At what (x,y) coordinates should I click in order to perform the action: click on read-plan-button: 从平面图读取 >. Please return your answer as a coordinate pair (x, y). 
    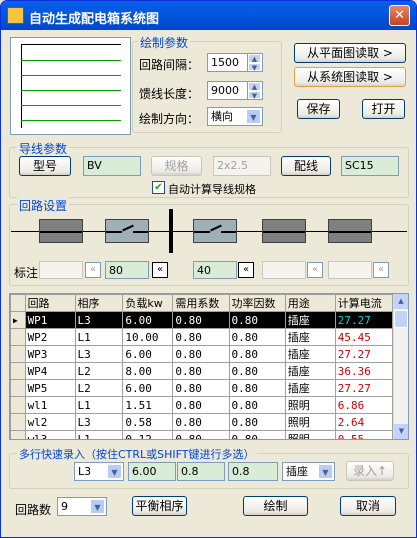
    Looking at the image, I should click on (350, 53).